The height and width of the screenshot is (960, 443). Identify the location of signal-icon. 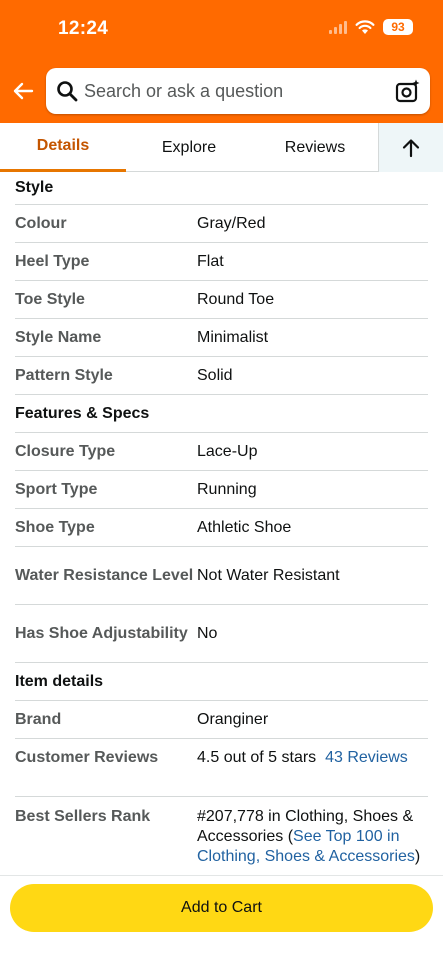
(338, 27).